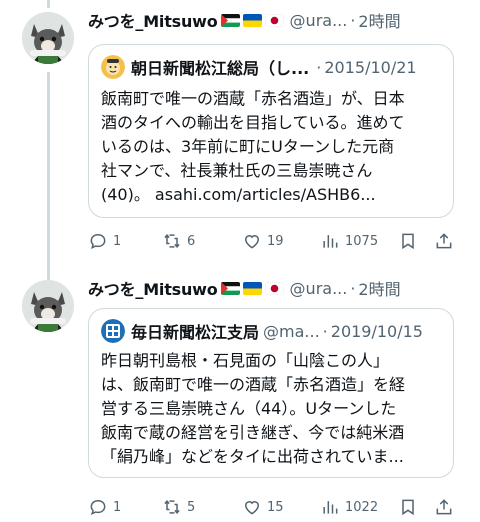  I want to click on quoted-tweet-header: 毎日新聞松江支局 @ma... · 2019/10/15, so click(273, 331).